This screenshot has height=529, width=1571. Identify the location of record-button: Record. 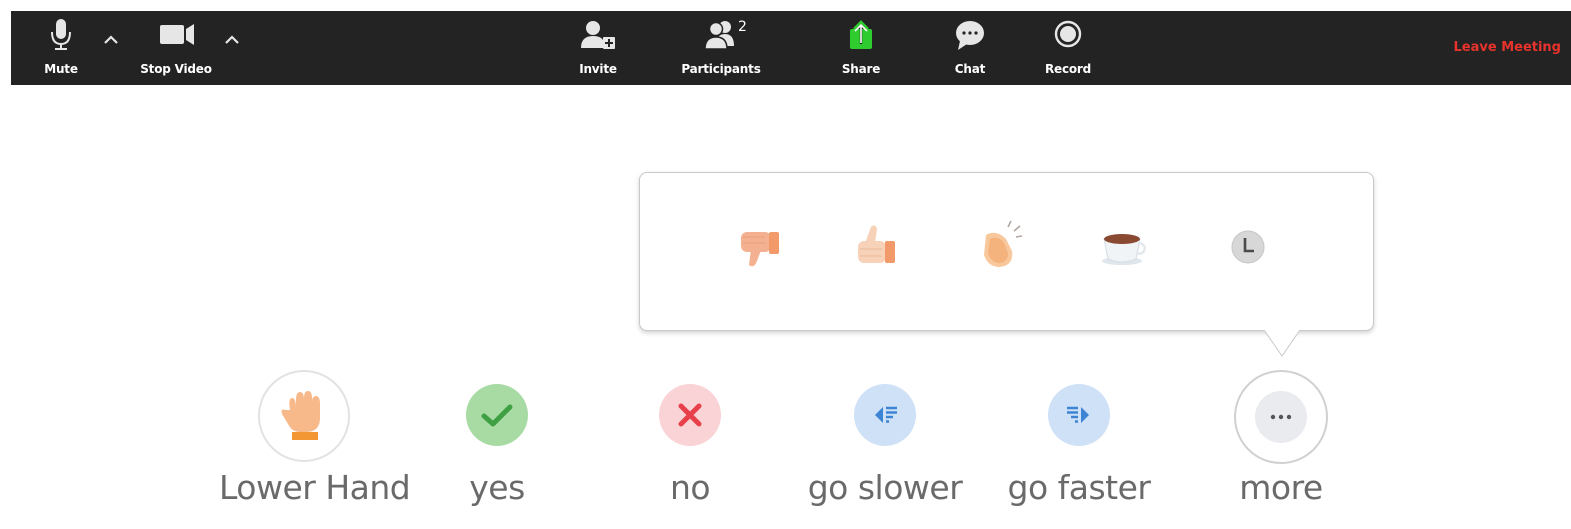
(1068, 48).